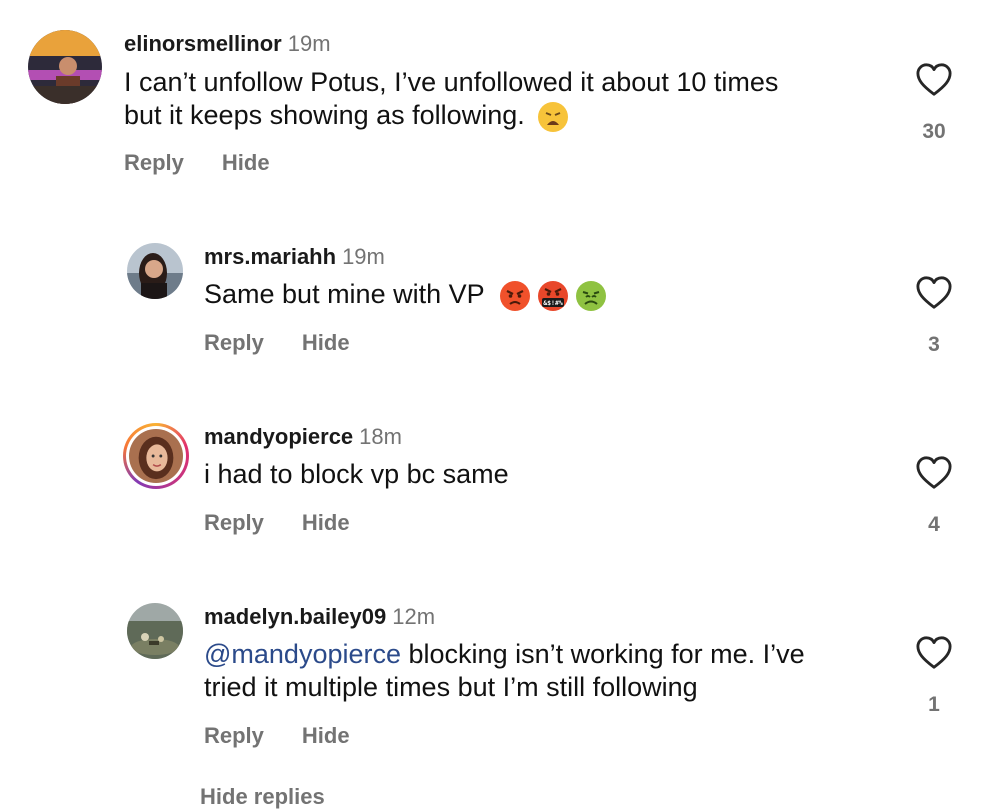  Describe the element at coordinates (934, 524) in the screenshot. I see `like-count: 4` at that location.